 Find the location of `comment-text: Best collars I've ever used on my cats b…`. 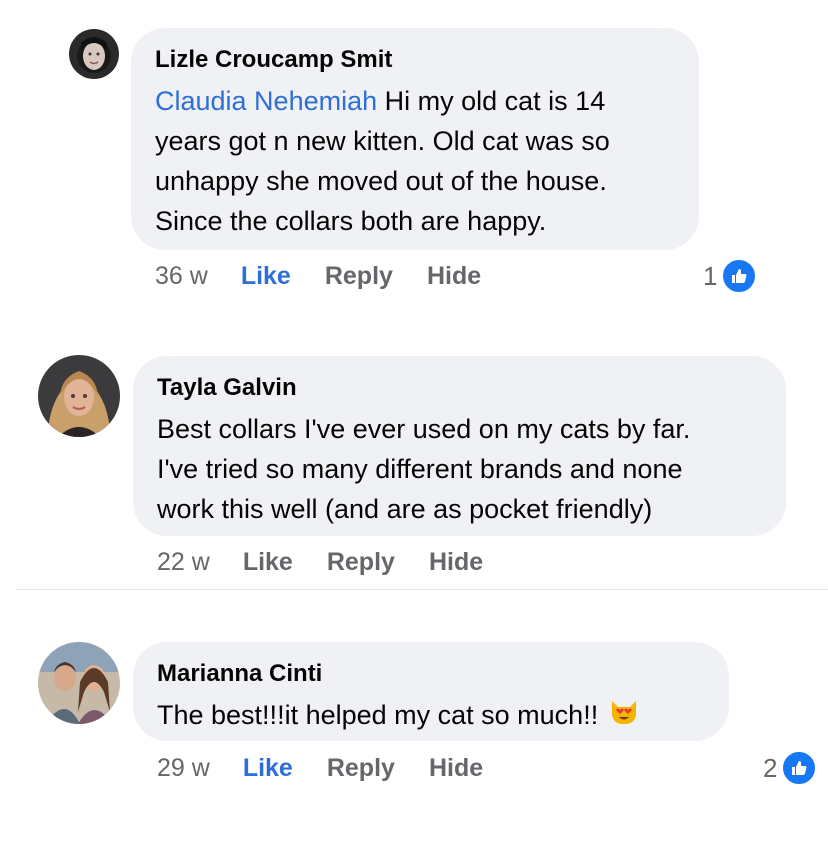

comment-text: Best collars I've ever used on my cats b… is located at coordinates (459, 469).